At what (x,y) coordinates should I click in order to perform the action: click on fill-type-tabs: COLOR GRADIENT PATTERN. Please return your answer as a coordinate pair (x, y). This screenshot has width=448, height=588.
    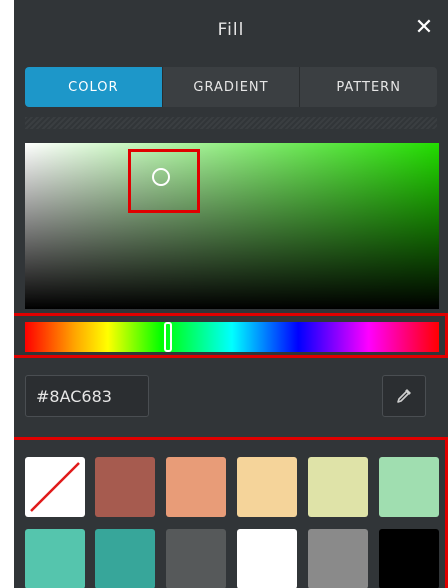
    Looking at the image, I should click on (231, 87).